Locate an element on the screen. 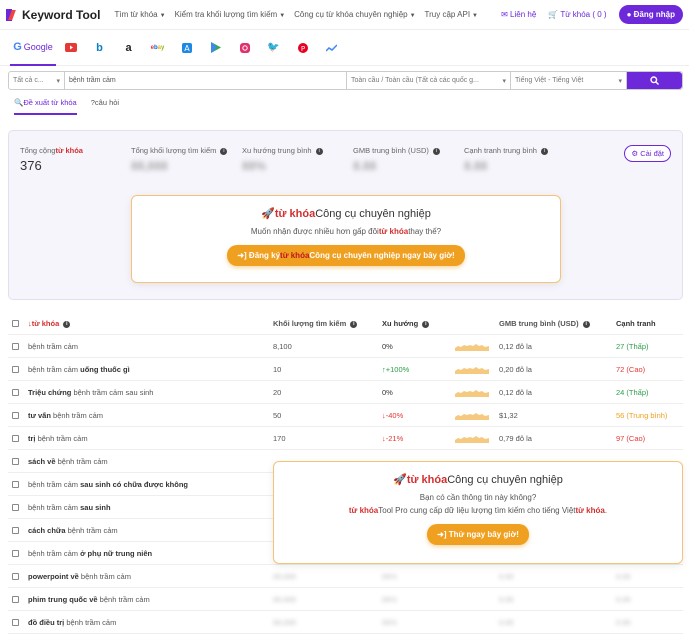  tab-keyword-suggestions: 🔍Đề xuất từ khóa is located at coordinates (45, 106).